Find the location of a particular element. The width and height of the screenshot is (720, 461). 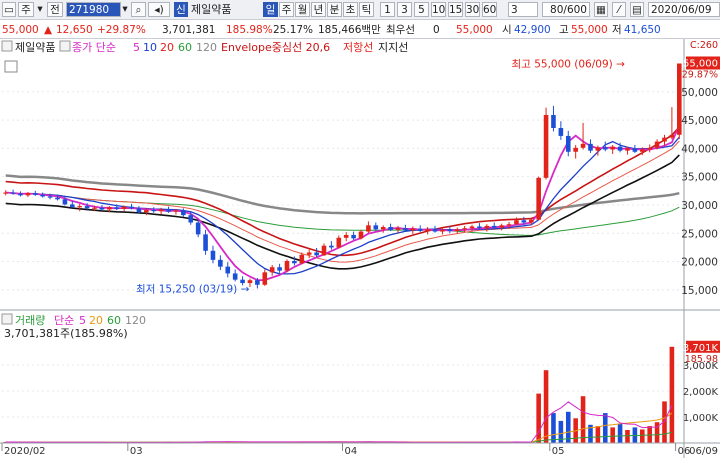

volume-ma-20: 20 is located at coordinates (96, 320).